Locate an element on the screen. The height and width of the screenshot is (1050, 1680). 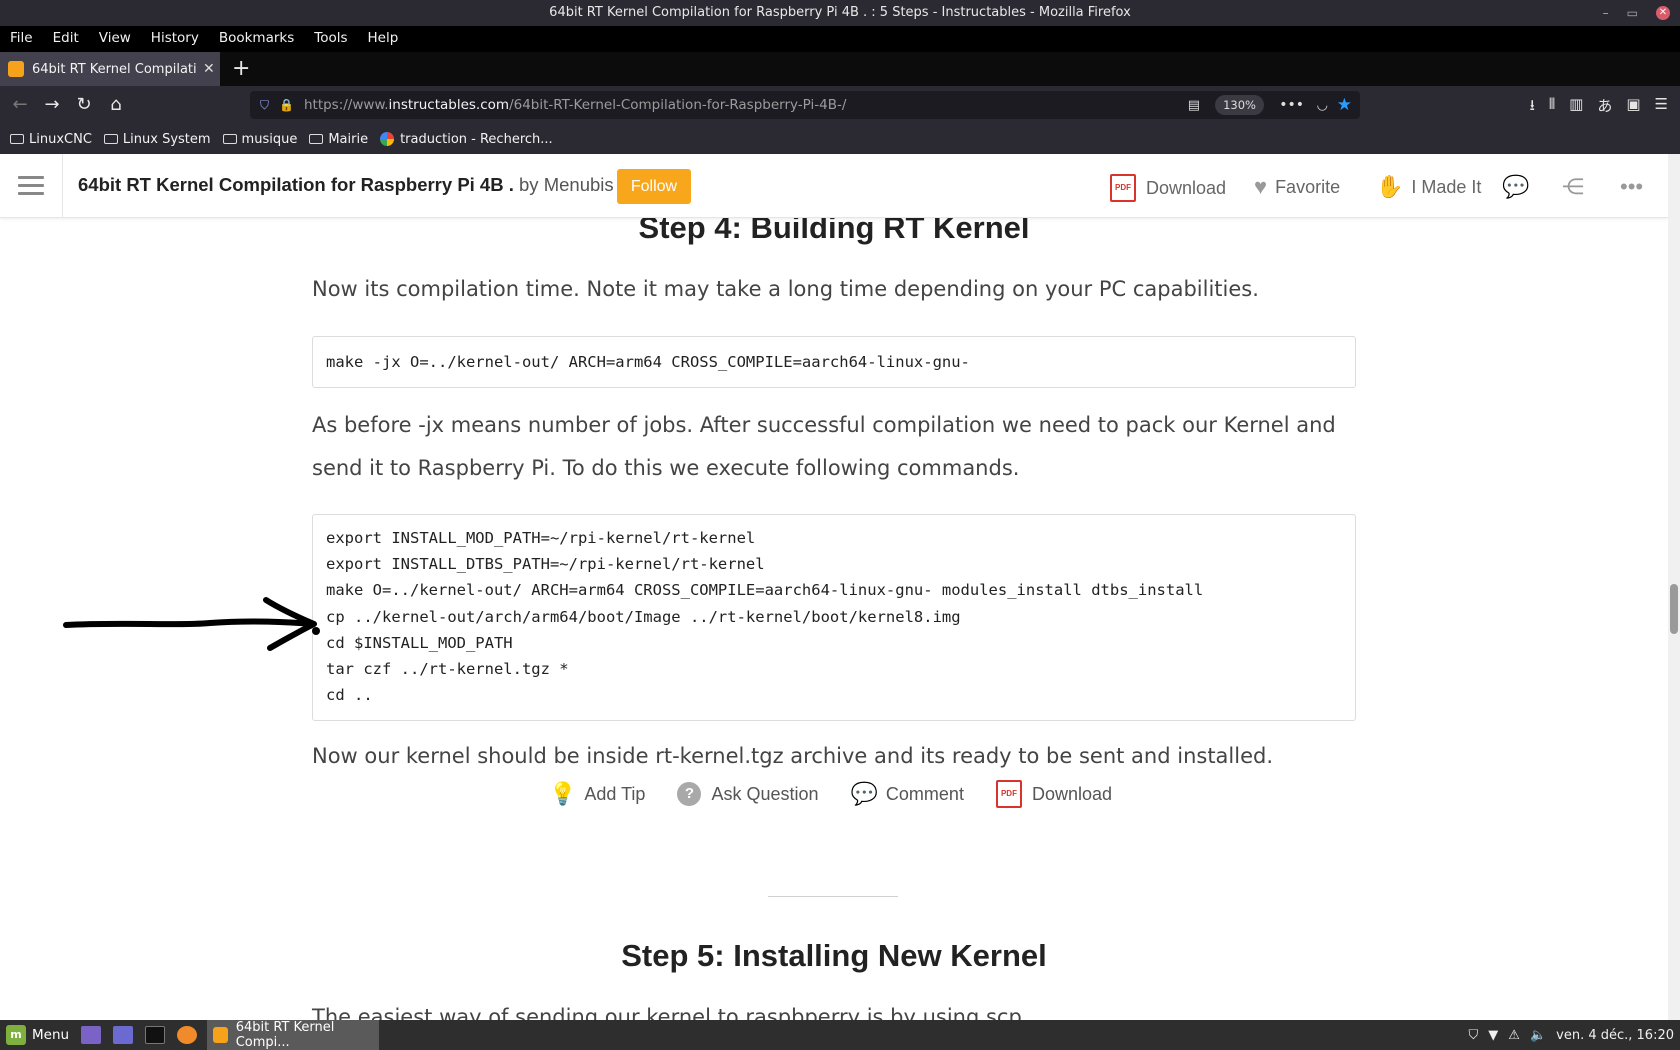
clock: ven. 4 déc., 16:20 is located at coordinates (1615, 1035).